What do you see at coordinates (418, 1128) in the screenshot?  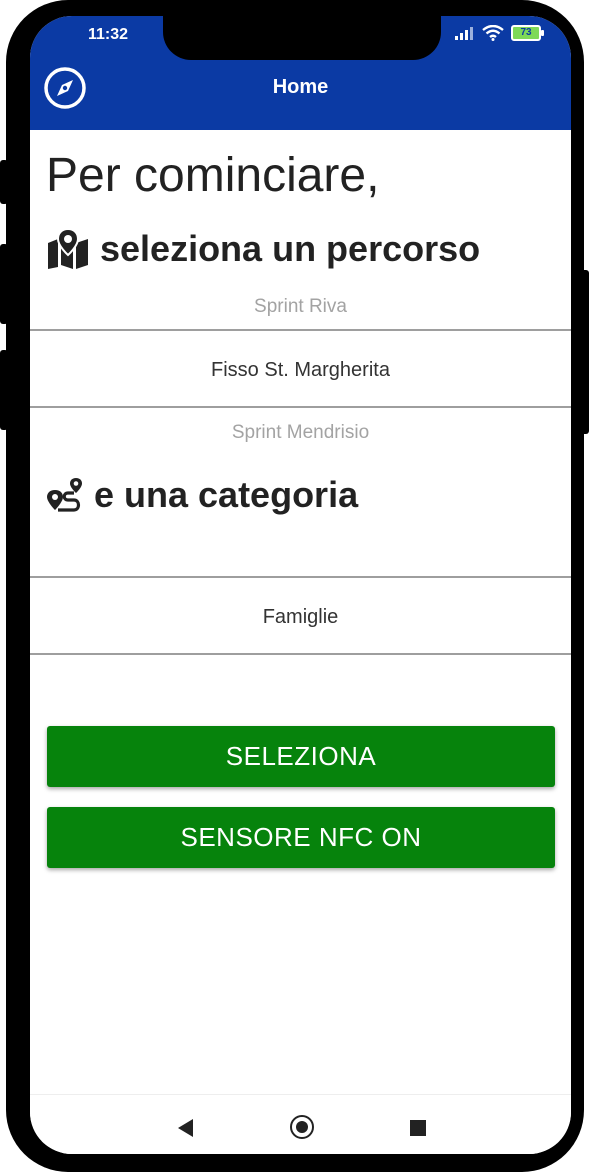 I see `recents-icon` at bounding box center [418, 1128].